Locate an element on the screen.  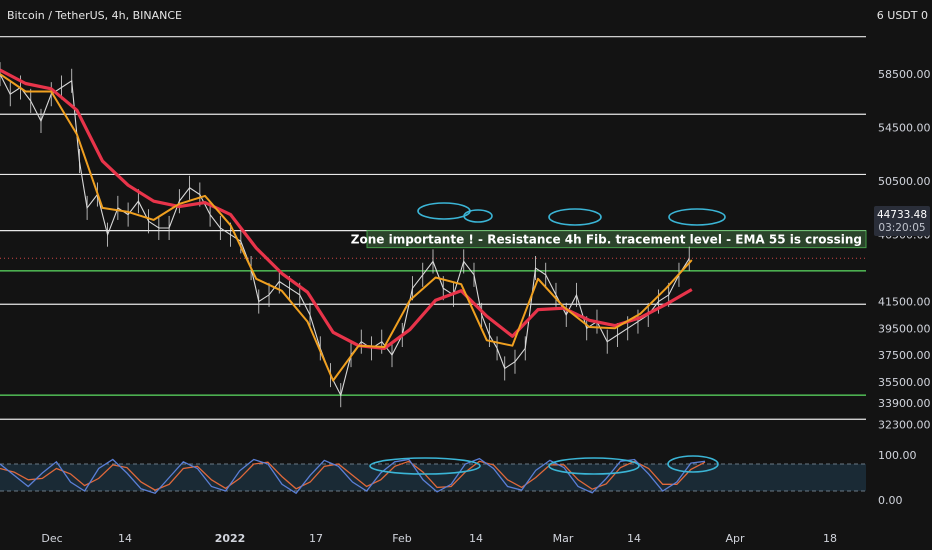
stoch-rsi-panel: 100.00 0.00 is located at coordinates (458, 478).